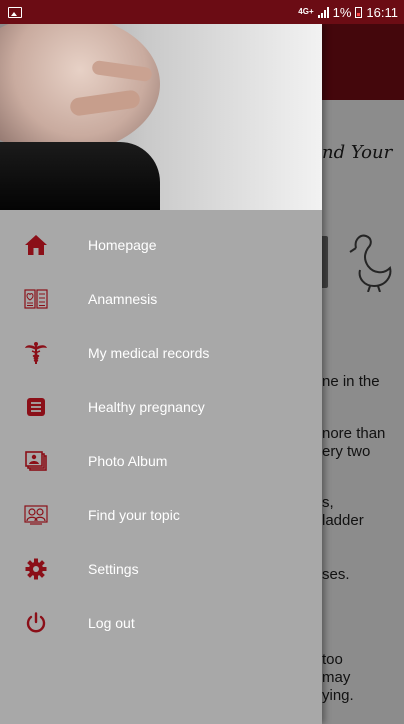 Image resolution: width=404 pixels, height=724 pixels. What do you see at coordinates (359, 12) in the screenshot?
I see `battery-icon` at bounding box center [359, 12].